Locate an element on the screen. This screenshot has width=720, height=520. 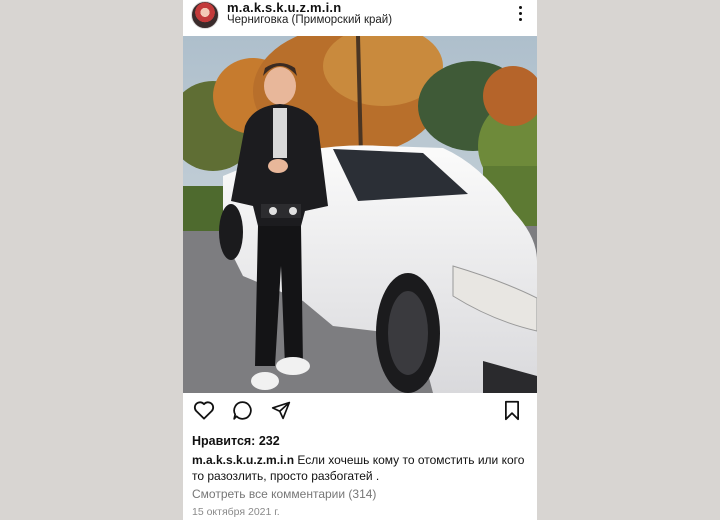
post-location: Черниговка (Приморский край) is located at coordinates (309, 20).